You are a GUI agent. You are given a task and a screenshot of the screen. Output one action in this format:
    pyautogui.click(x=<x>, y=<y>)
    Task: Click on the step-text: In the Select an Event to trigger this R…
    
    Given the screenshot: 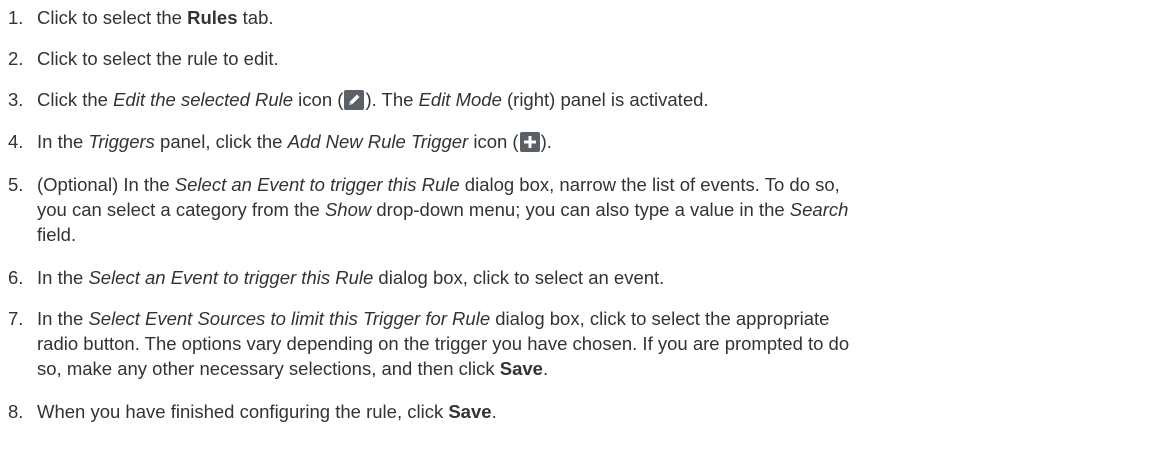 What is the action you would take?
    pyautogui.click(x=351, y=277)
    